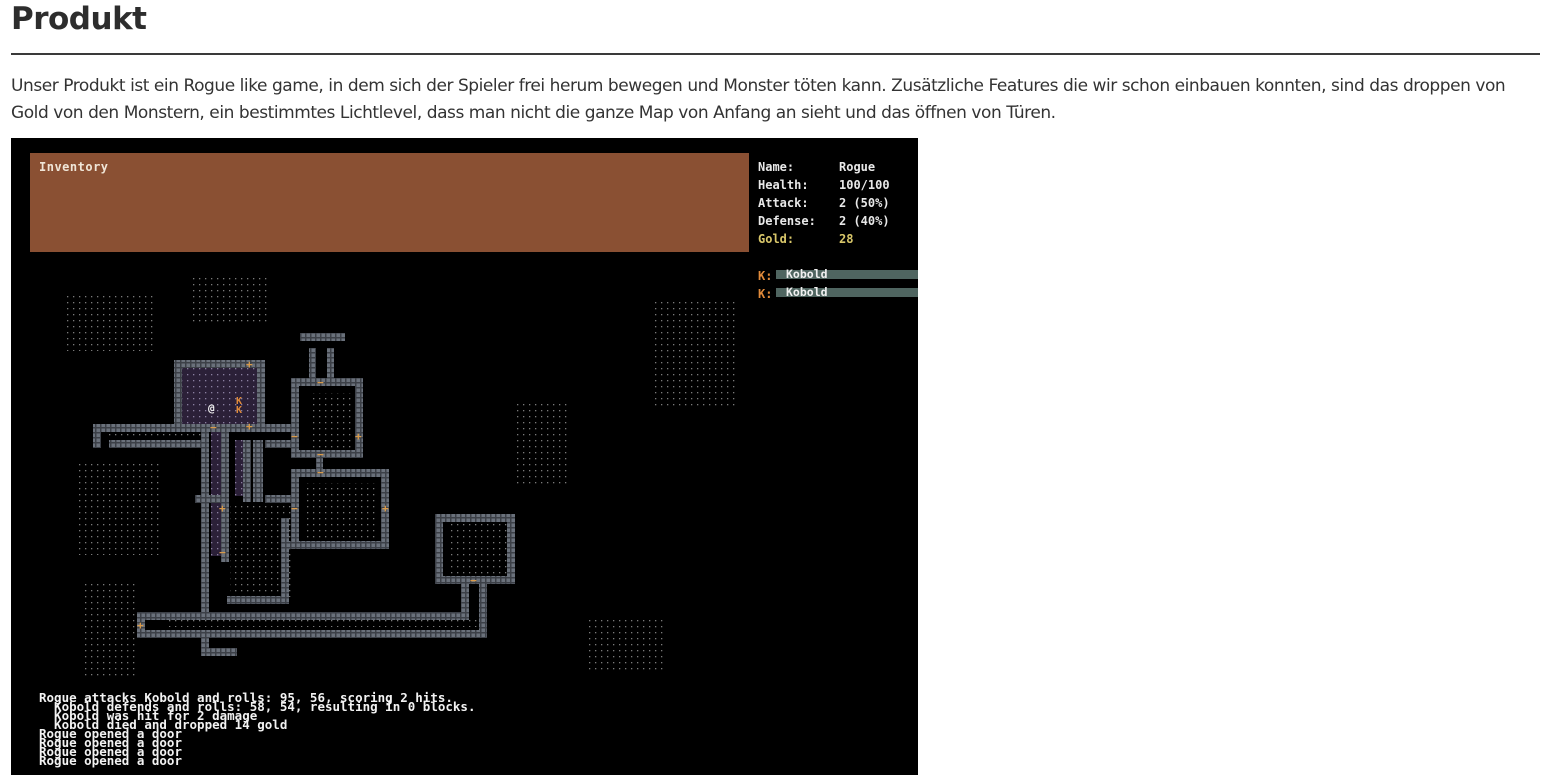  What do you see at coordinates (211, 408) in the screenshot?
I see `player-glyph: @` at bounding box center [211, 408].